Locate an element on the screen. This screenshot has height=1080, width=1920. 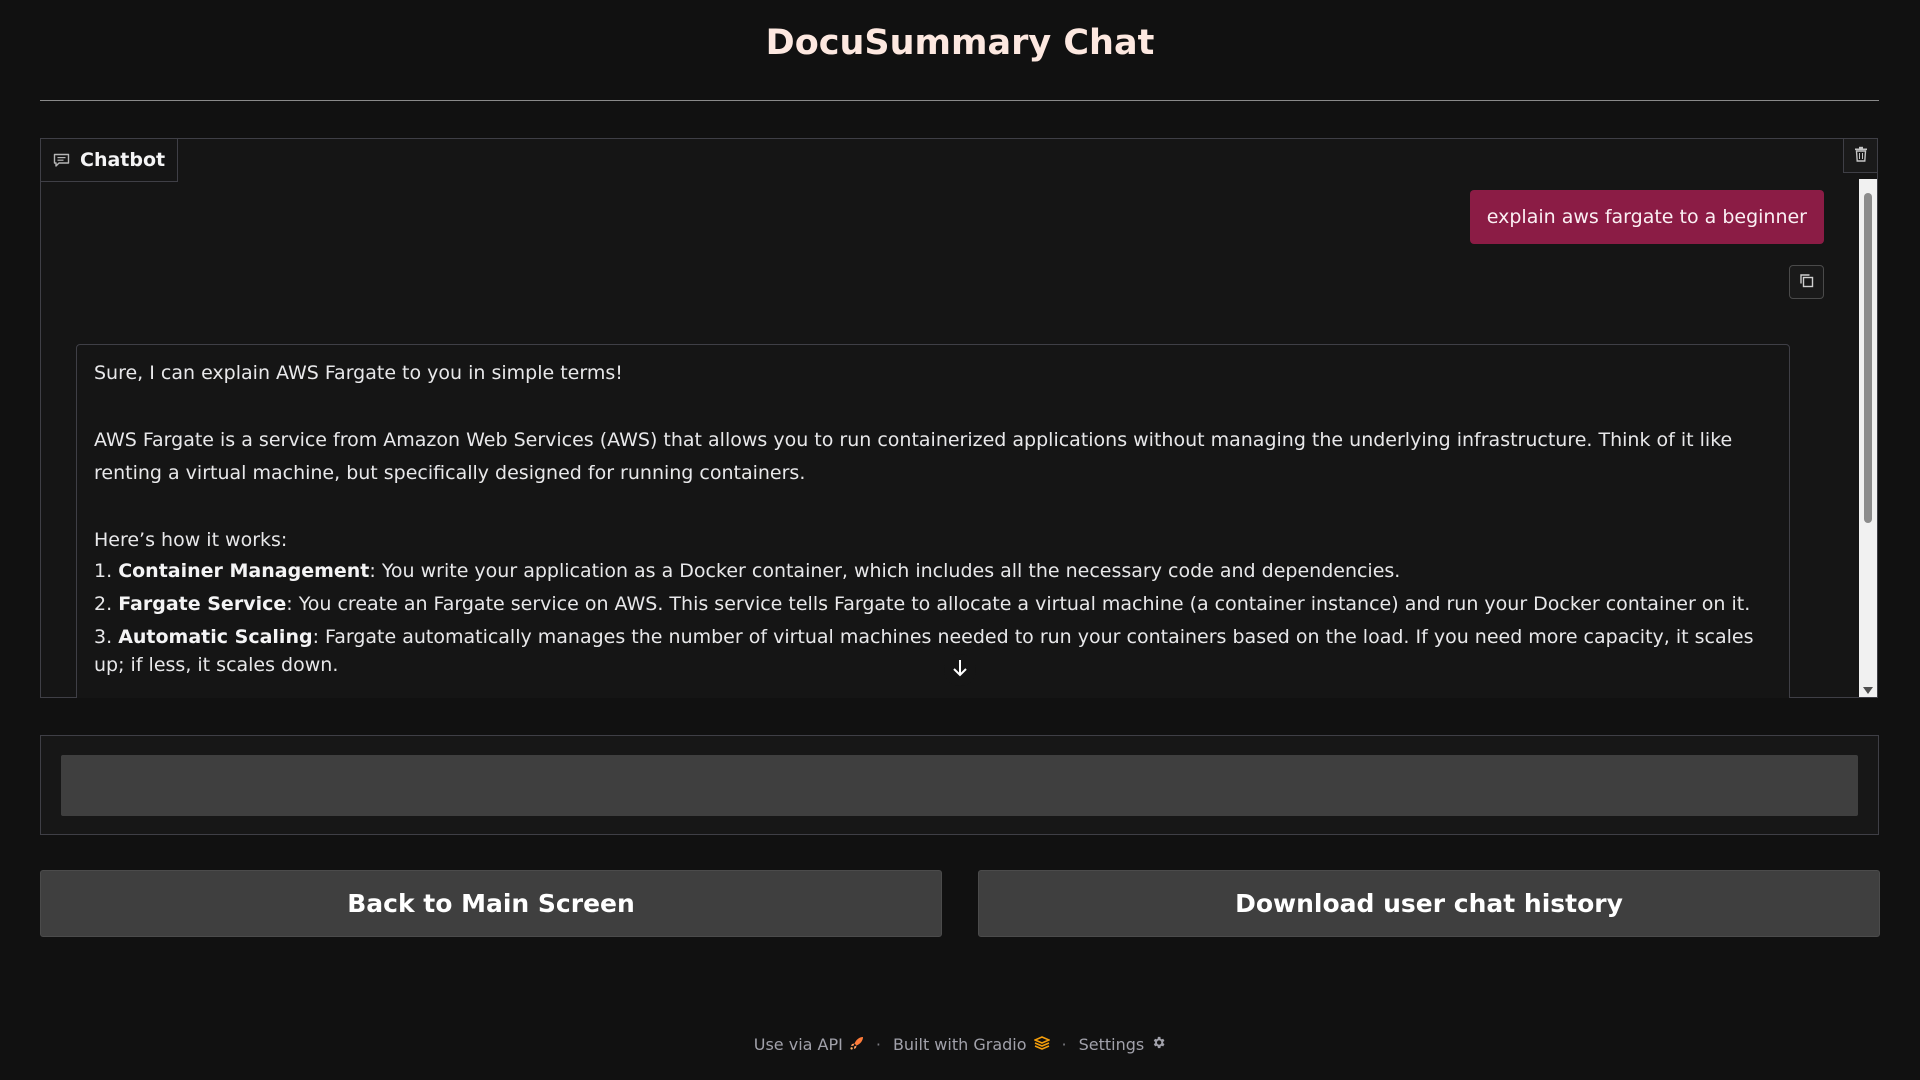
scroll-to-bottom-button is located at coordinates (960, 670).